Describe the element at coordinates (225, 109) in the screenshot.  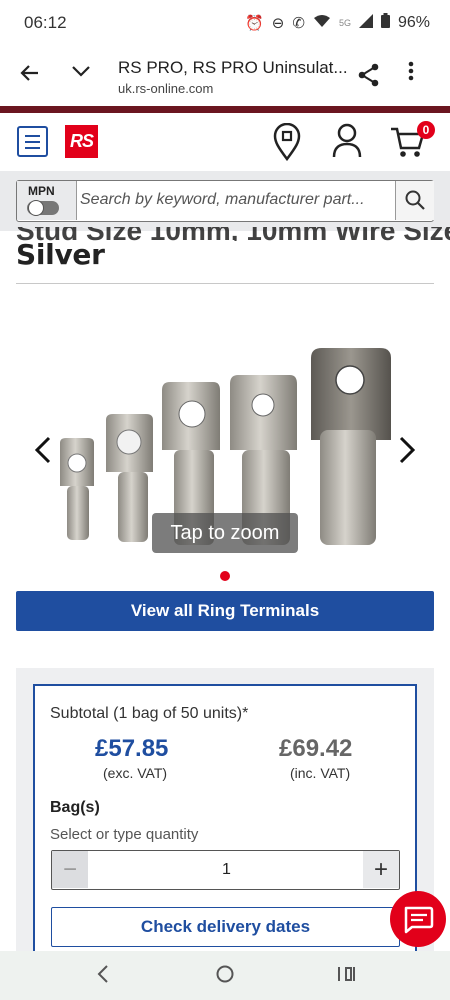
I see `site-top-stripe` at that location.